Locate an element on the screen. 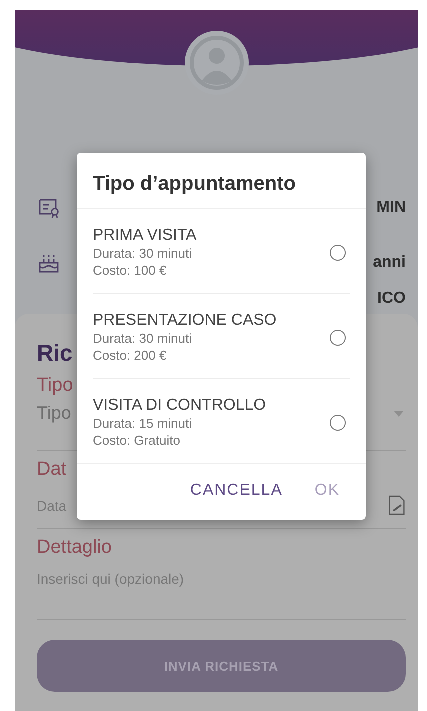  option-name: PRESENTAZIONE CASO is located at coordinates (185, 321).